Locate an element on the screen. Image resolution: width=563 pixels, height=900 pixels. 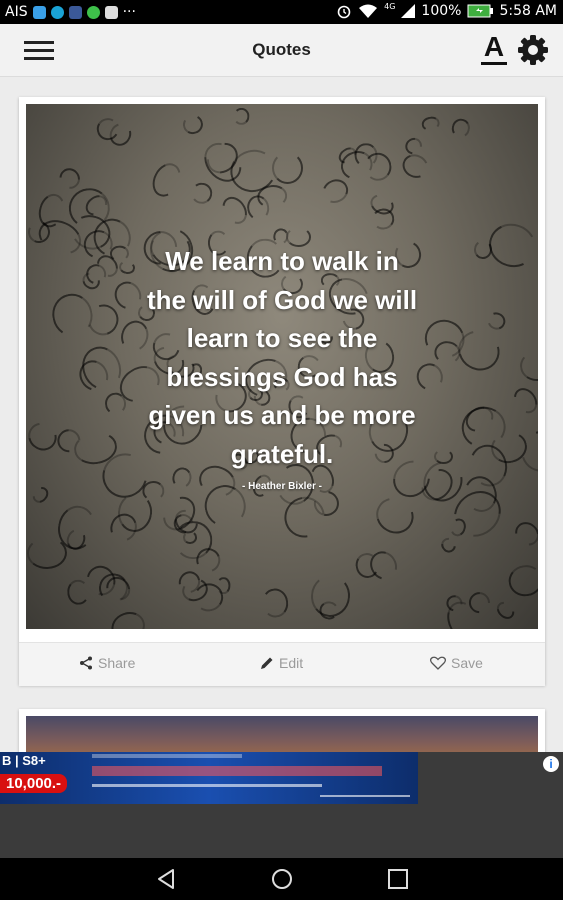
quote-actions: Share Edit Save is located at coordinates (282, 664).